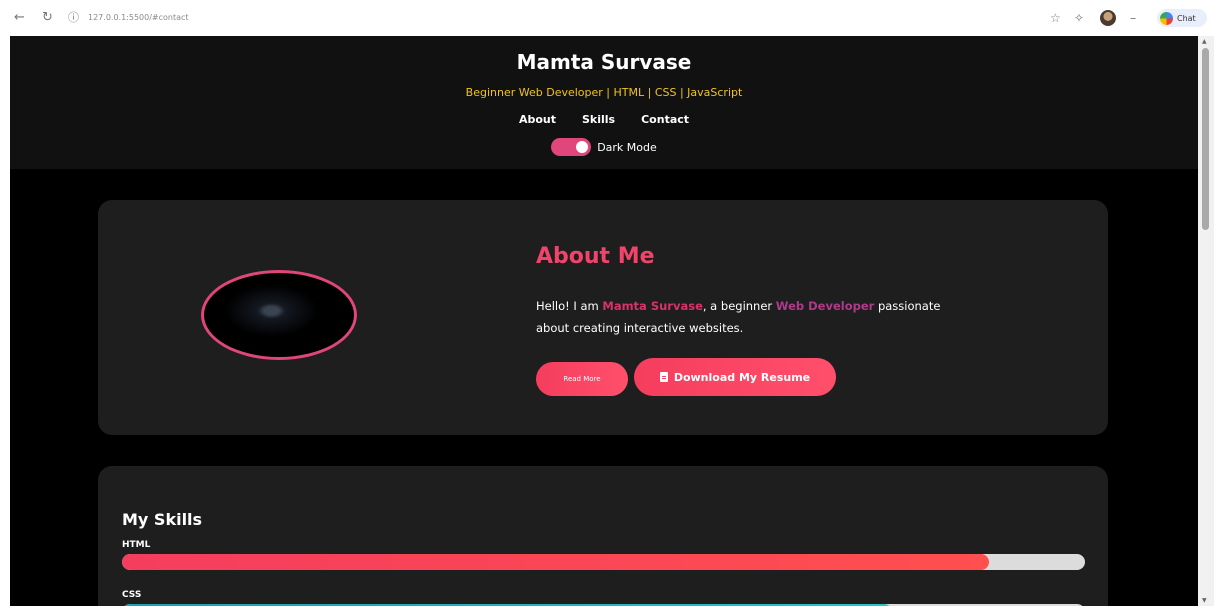 Image resolution: width=1214 pixels, height=606 pixels. I want to click on nav-skills: Skills, so click(598, 119).